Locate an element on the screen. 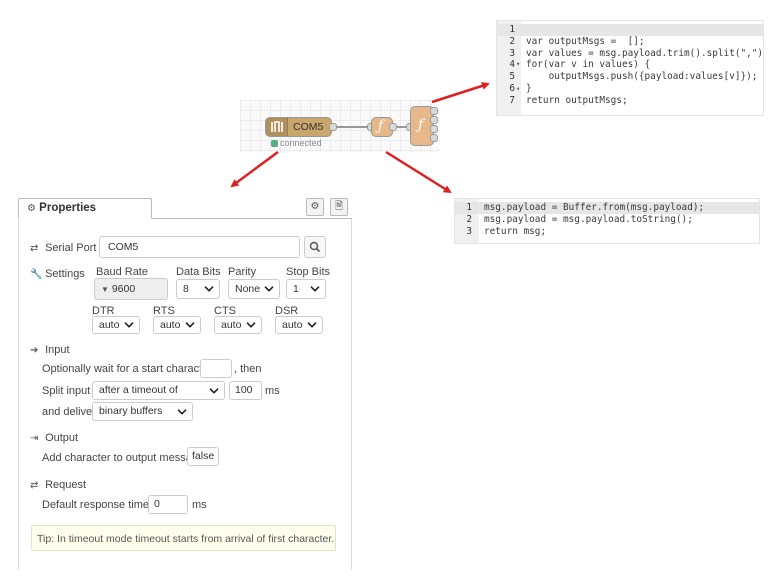 The width and height of the screenshot is (771, 582). dsr-select: auto is located at coordinates (299, 325).